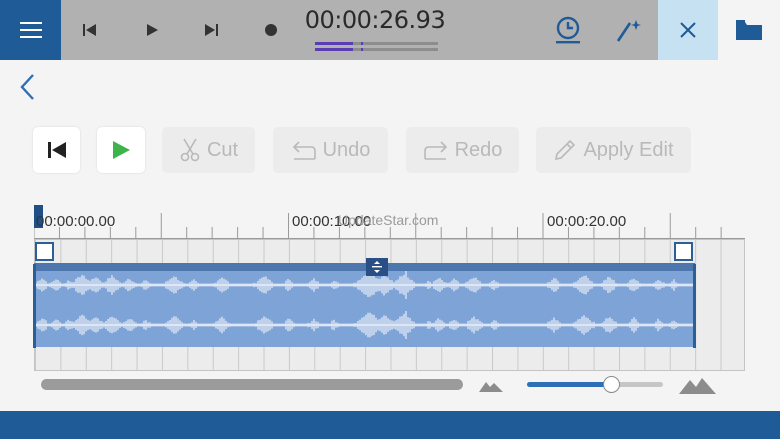  Describe the element at coordinates (628, 149) in the screenshot. I see `apply-edit-label: Apply Edit` at that location.